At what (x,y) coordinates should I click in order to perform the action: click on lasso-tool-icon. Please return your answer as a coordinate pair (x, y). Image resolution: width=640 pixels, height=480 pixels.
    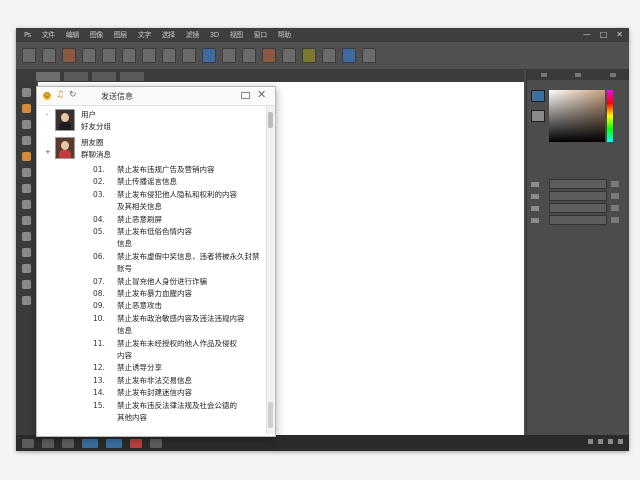
    Looking at the image, I should click on (69, 55).